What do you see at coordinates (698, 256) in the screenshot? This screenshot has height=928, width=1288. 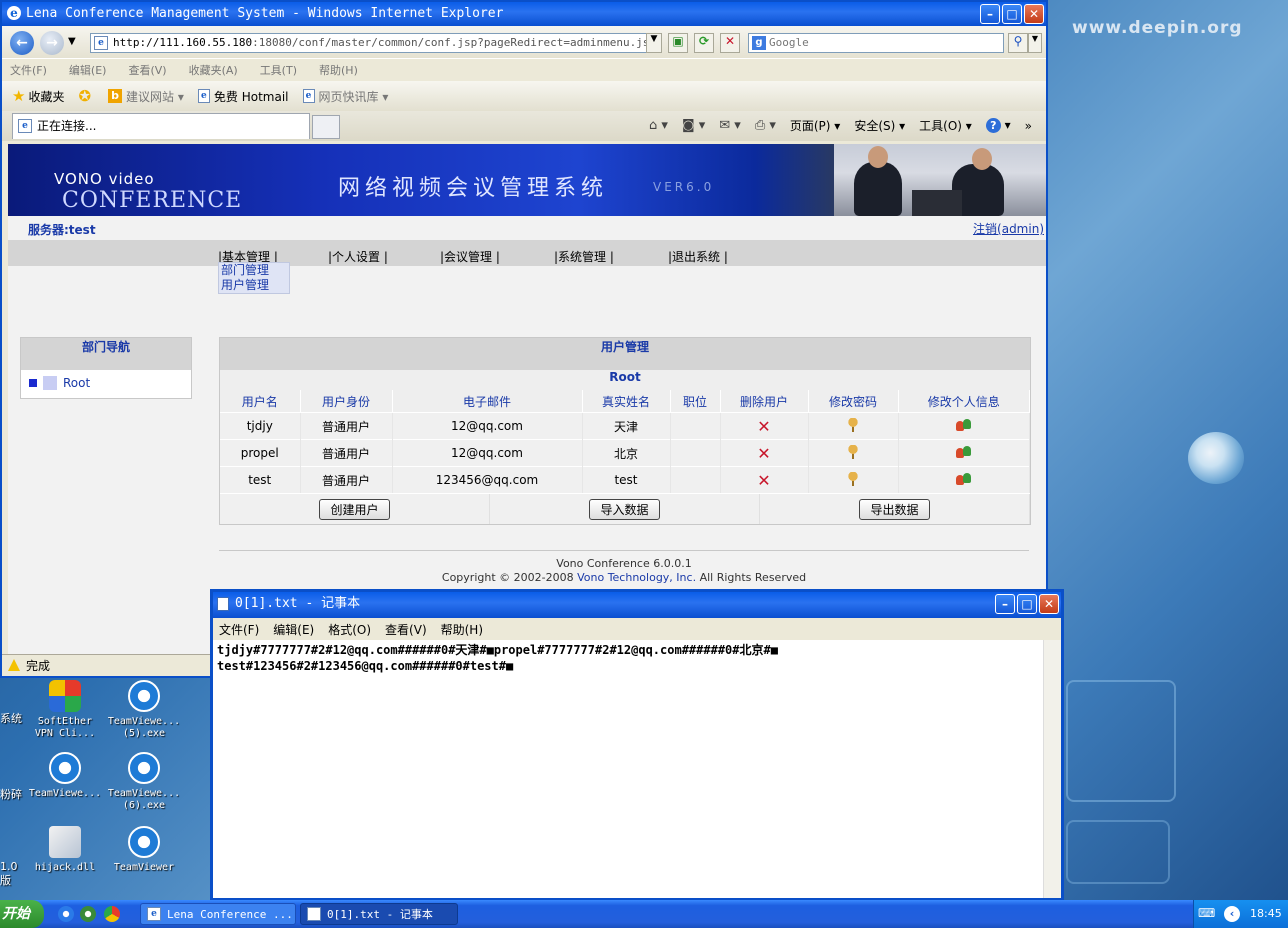 I see `nav-exit-system: |退出系统 |` at bounding box center [698, 256].